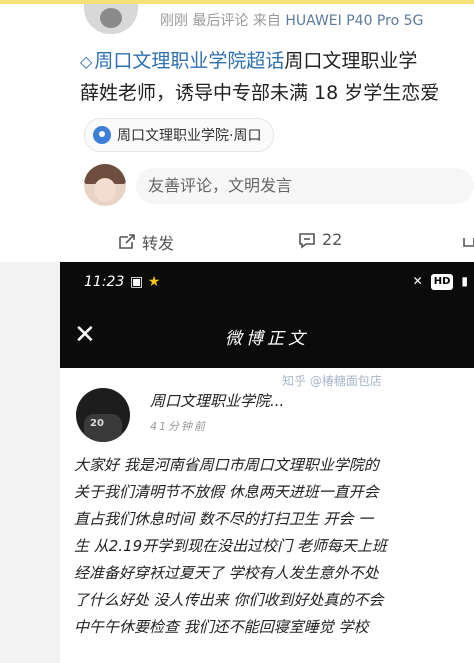 The width and height of the screenshot is (474, 663). I want to click on comment-count: 22, so click(332, 239).